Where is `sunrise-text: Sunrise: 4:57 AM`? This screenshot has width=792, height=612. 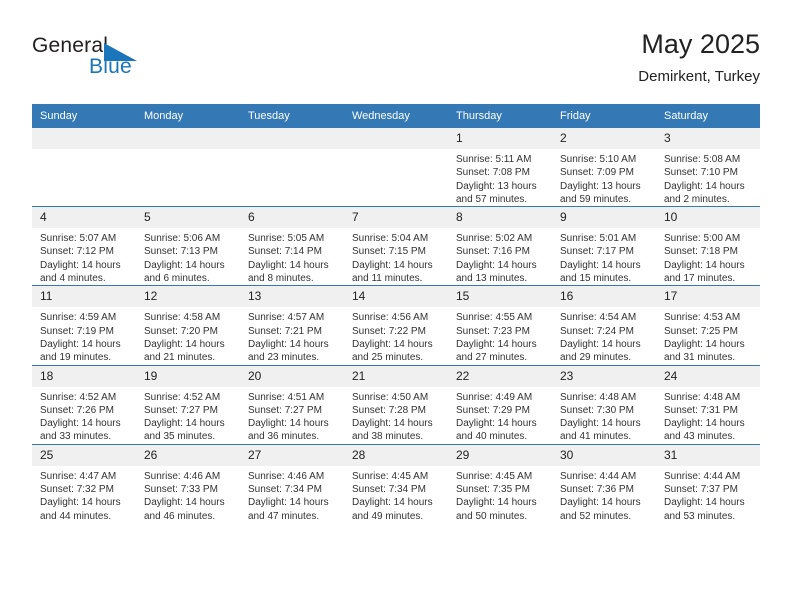 sunrise-text: Sunrise: 4:57 AM is located at coordinates (286, 318).